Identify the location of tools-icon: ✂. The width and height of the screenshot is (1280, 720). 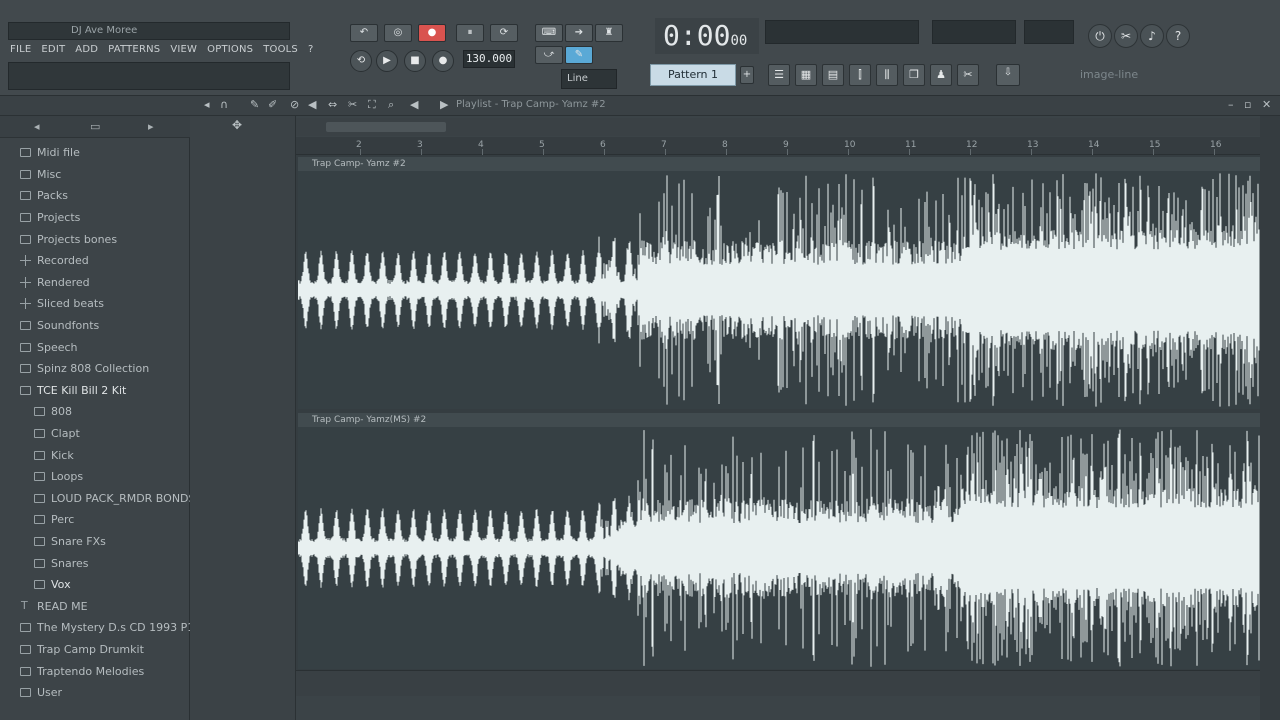
(968, 75).